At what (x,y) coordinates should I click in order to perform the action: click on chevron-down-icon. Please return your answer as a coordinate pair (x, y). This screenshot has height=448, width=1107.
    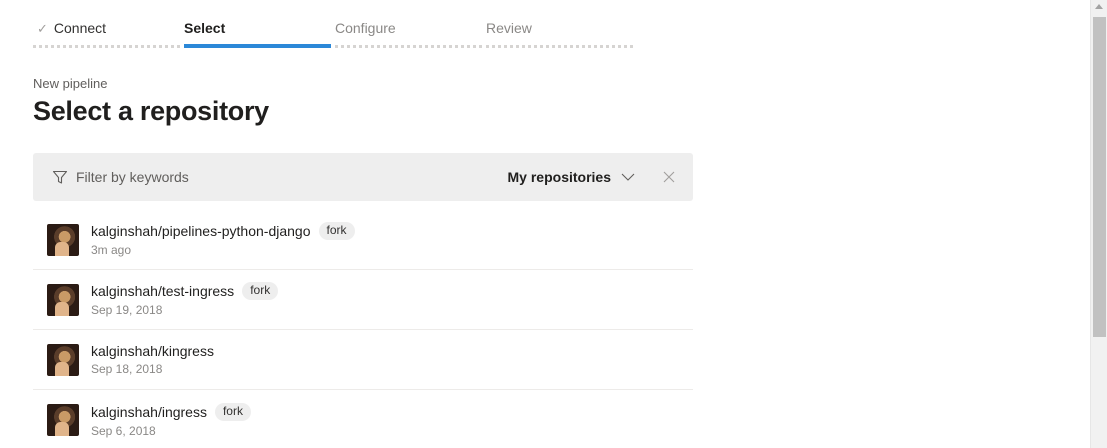
    Looking at the image, I should click on (628, 177).